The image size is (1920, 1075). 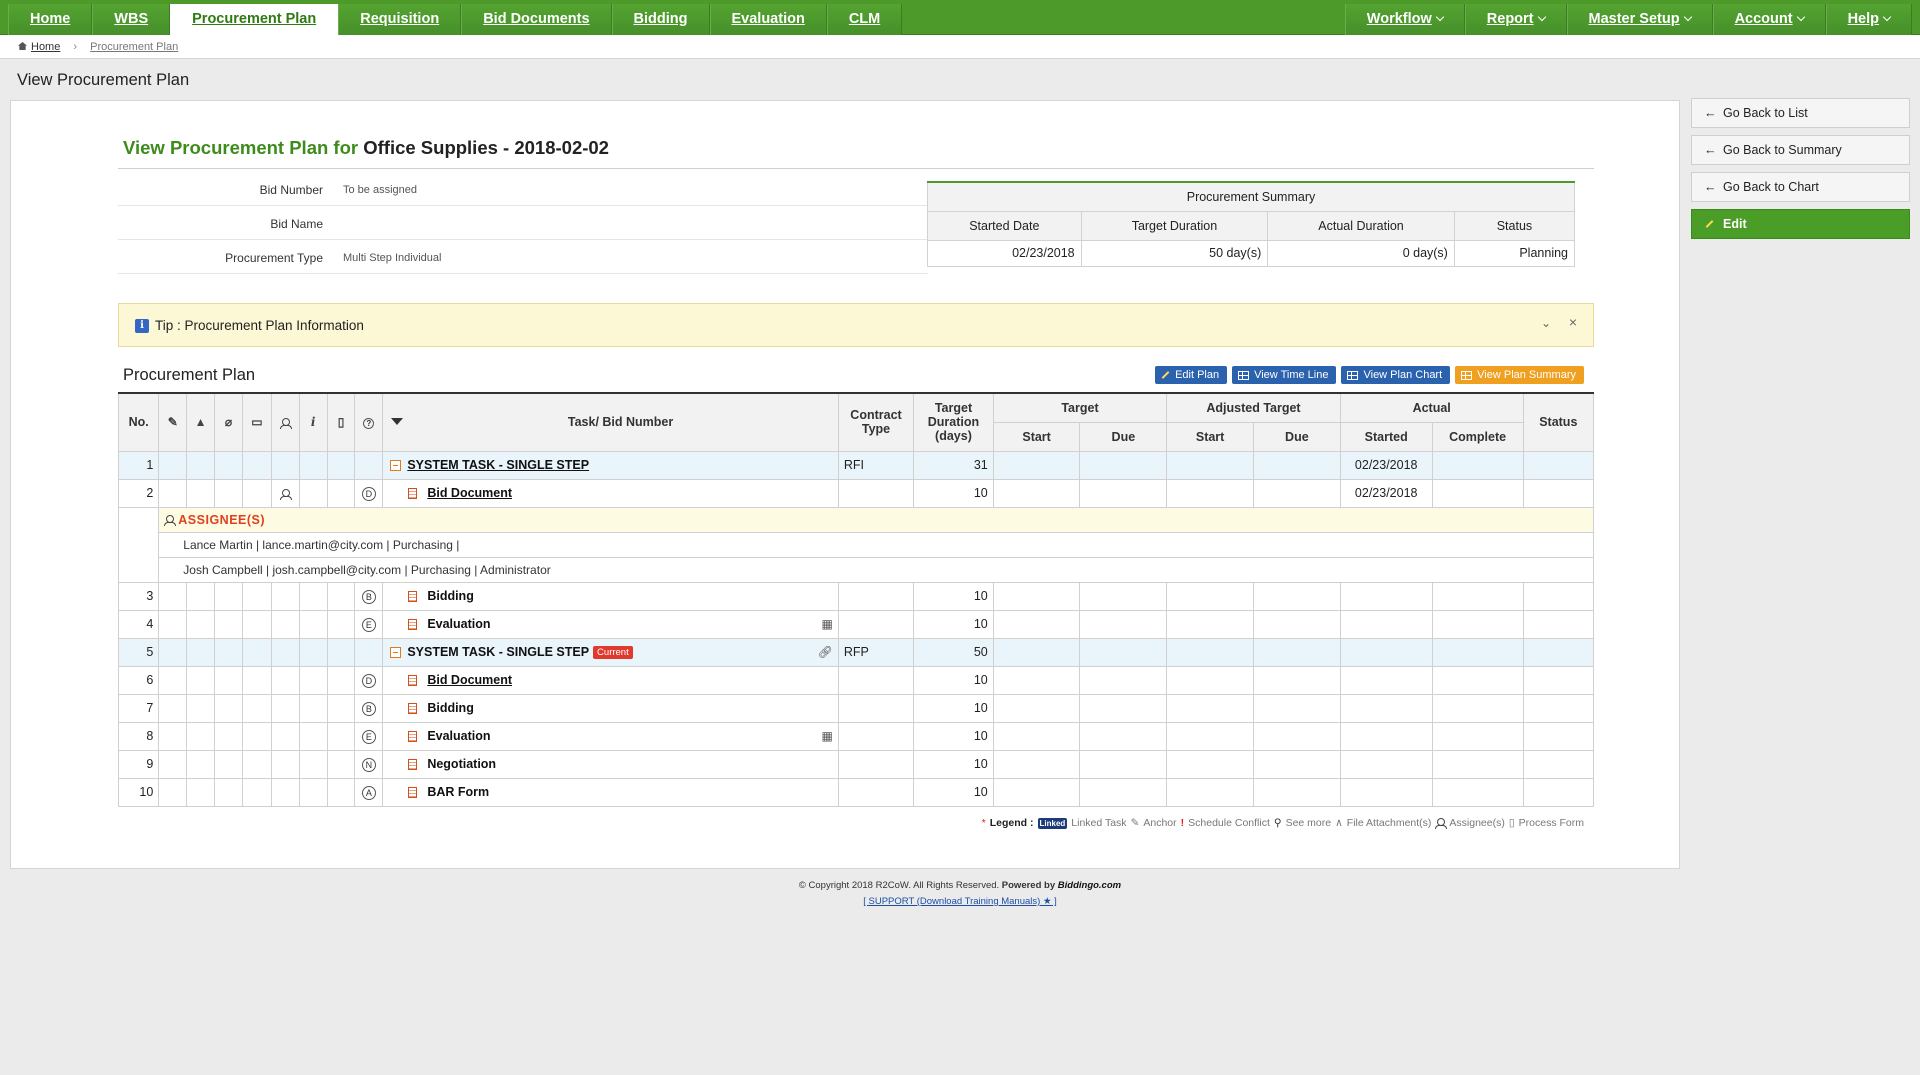 I want to click on col-actual-started: Started, so click(x=1386, y=436).